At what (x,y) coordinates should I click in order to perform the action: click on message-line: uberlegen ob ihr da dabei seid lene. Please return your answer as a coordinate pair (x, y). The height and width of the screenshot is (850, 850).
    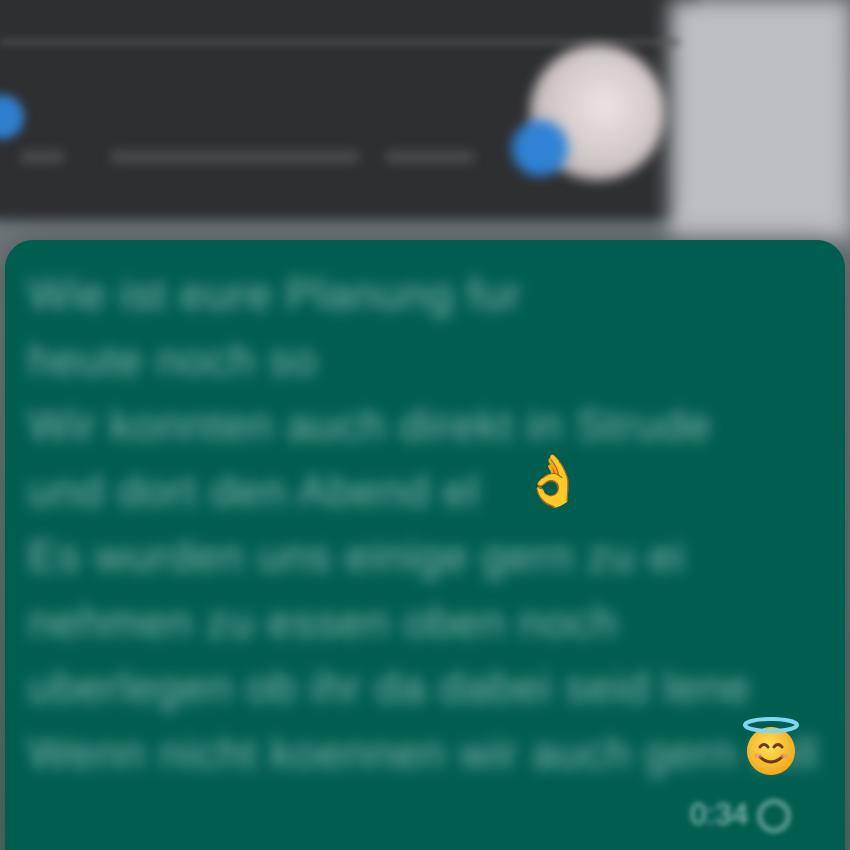
    Looking at the image, I should click on (389, 687).